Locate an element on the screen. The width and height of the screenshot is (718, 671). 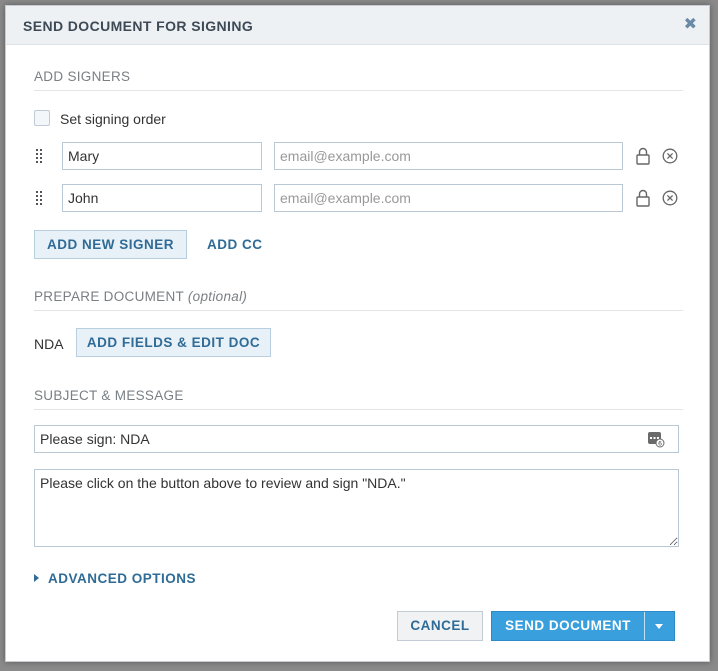
signing-order-label: Set signing order is located at coordinates (113, 119).